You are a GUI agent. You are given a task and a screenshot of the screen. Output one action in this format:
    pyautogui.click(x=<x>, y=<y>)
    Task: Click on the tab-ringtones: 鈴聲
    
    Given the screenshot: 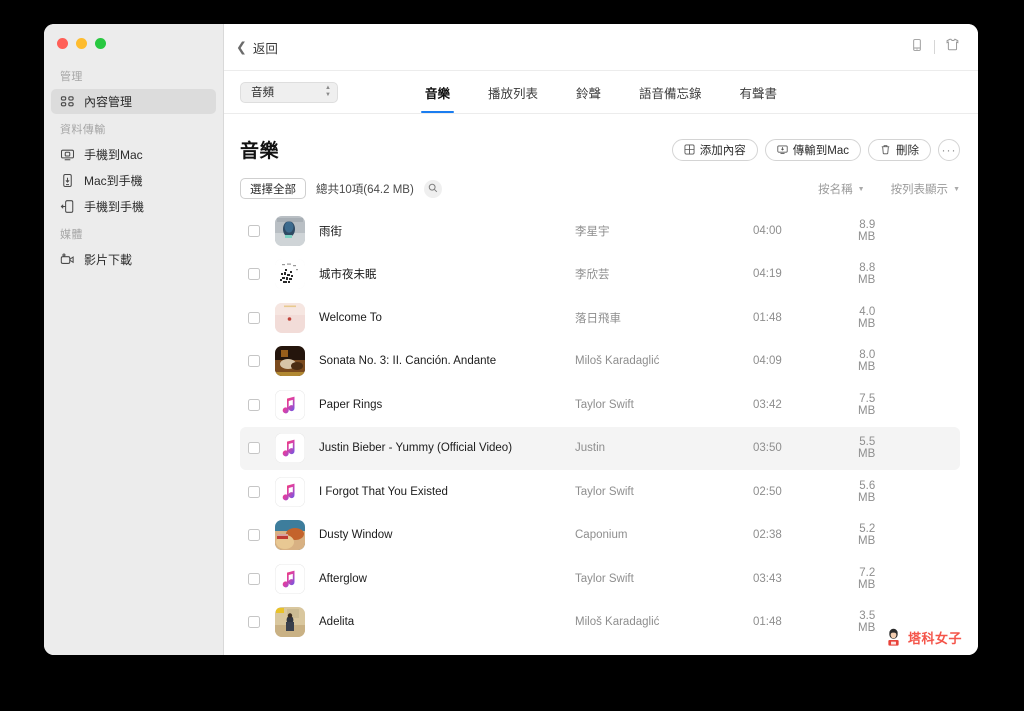 What is the action you would take?
    pyautogui.click(x=588, y=92)
    